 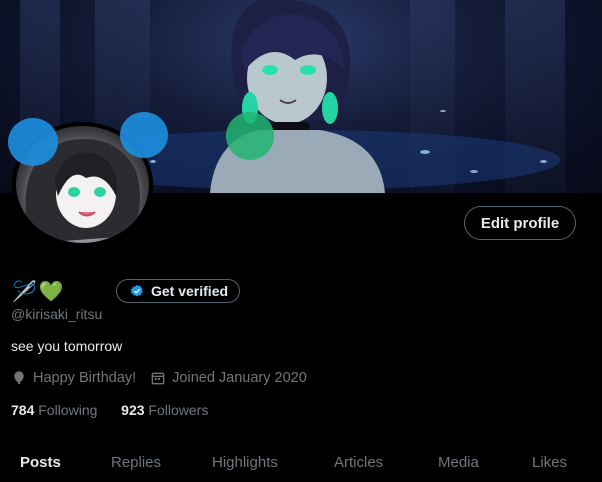 I want to click on profile-handle: @kirisaki_ritsu, so click(x=57, y=314).